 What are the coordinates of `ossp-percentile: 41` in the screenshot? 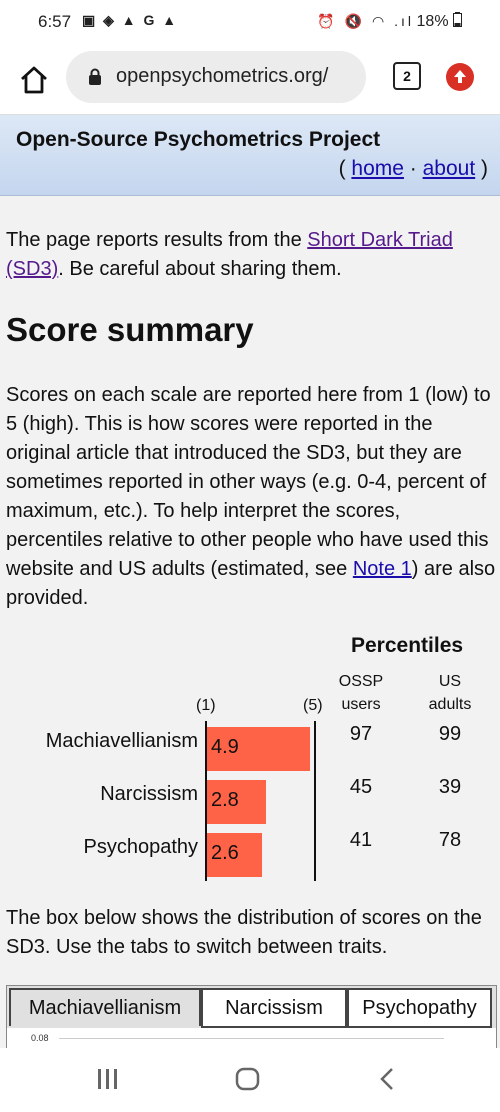 It's located at (361, 840).